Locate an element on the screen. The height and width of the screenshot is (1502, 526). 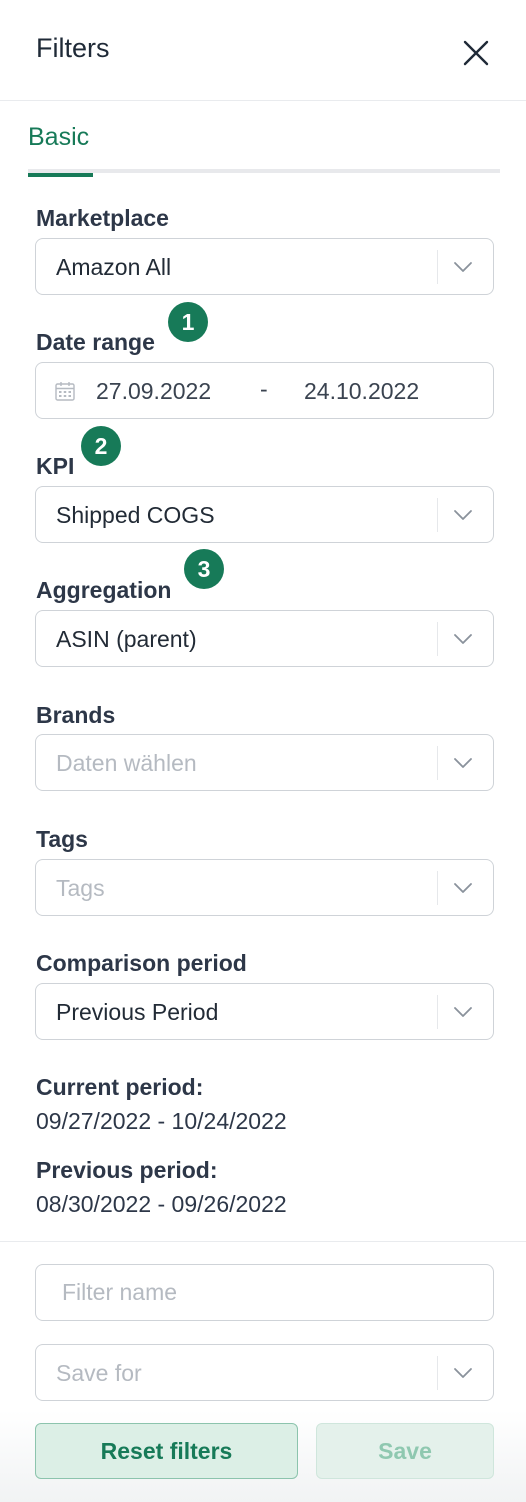
save-for-select: Save for is located at coordinates (264, 1372).